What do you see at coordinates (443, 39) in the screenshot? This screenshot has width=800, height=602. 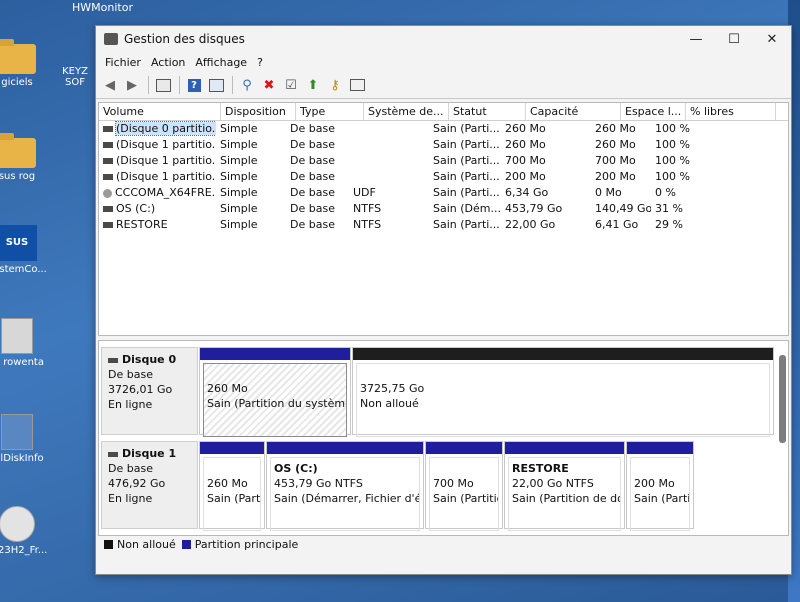 I see `title-bar: Gestion des disques — ☐ ✕` at bounding box center [443, 39].